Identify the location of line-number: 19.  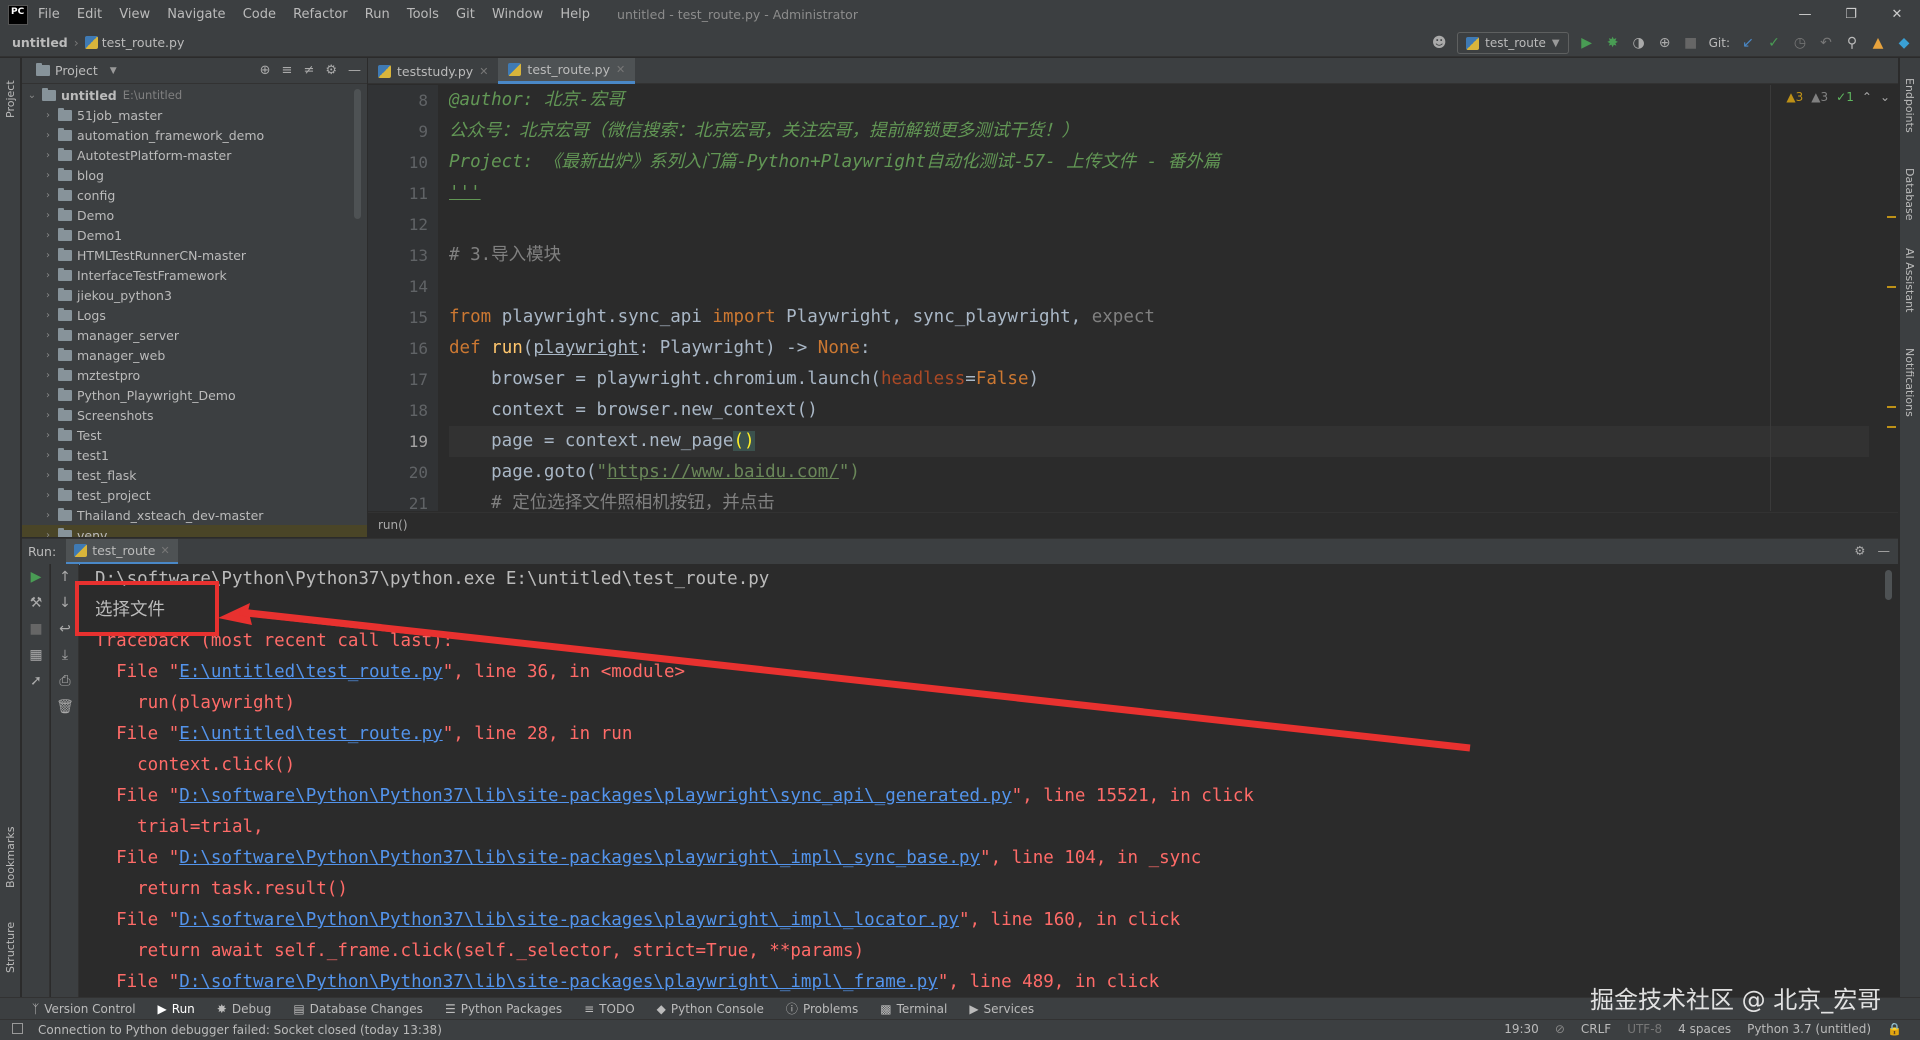
(403, 441).